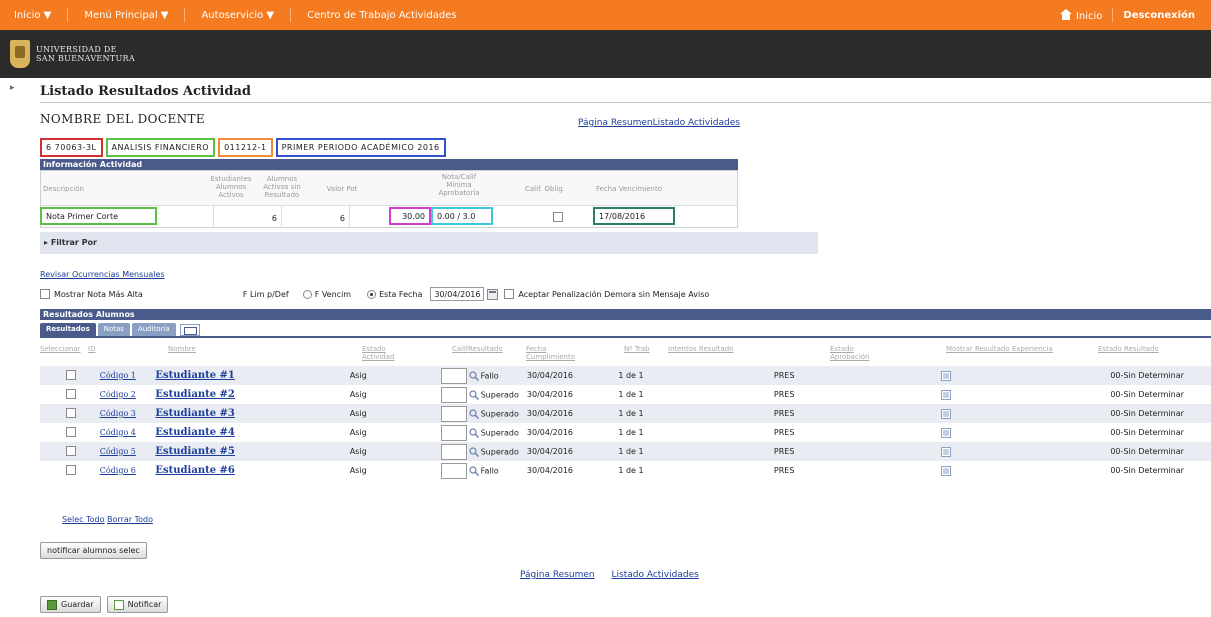  What do you see at coordinates (1081, 15) in the screenshot?
I see `home-link: Inicio` at bounding box center [1081, 15].